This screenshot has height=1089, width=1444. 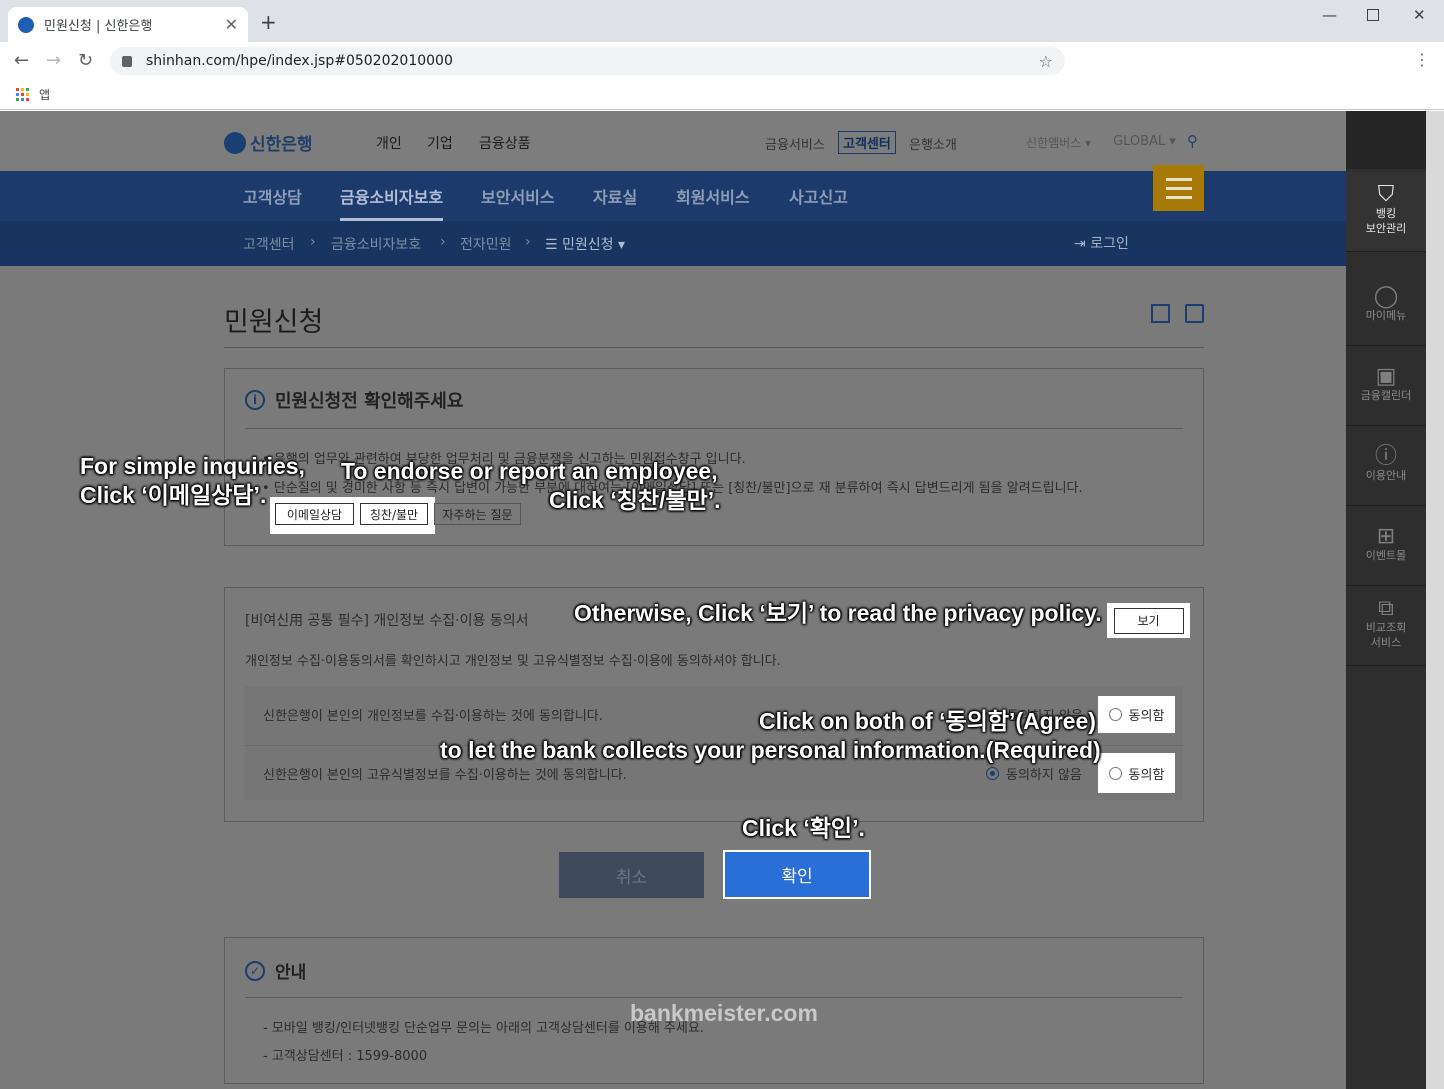 I want to click on annotation-text: Click ‘이메일상담’., so click(x=173, y=495).